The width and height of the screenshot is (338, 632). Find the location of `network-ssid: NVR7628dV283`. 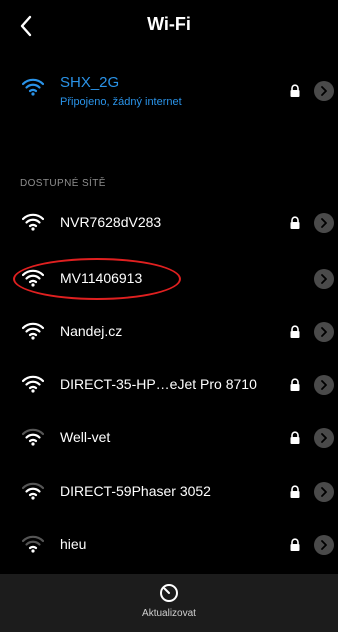

network-ssid: NVR7628dV283 is located at coordinates (111, 222).